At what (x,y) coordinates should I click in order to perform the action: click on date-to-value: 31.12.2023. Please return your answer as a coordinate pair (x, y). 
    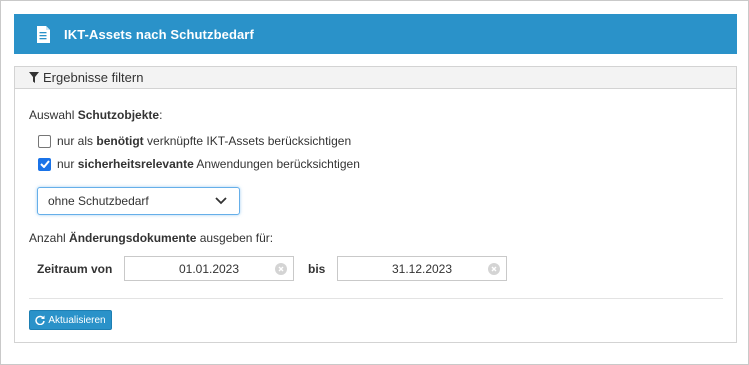
    Looking at the image, I should click on (422, 268).